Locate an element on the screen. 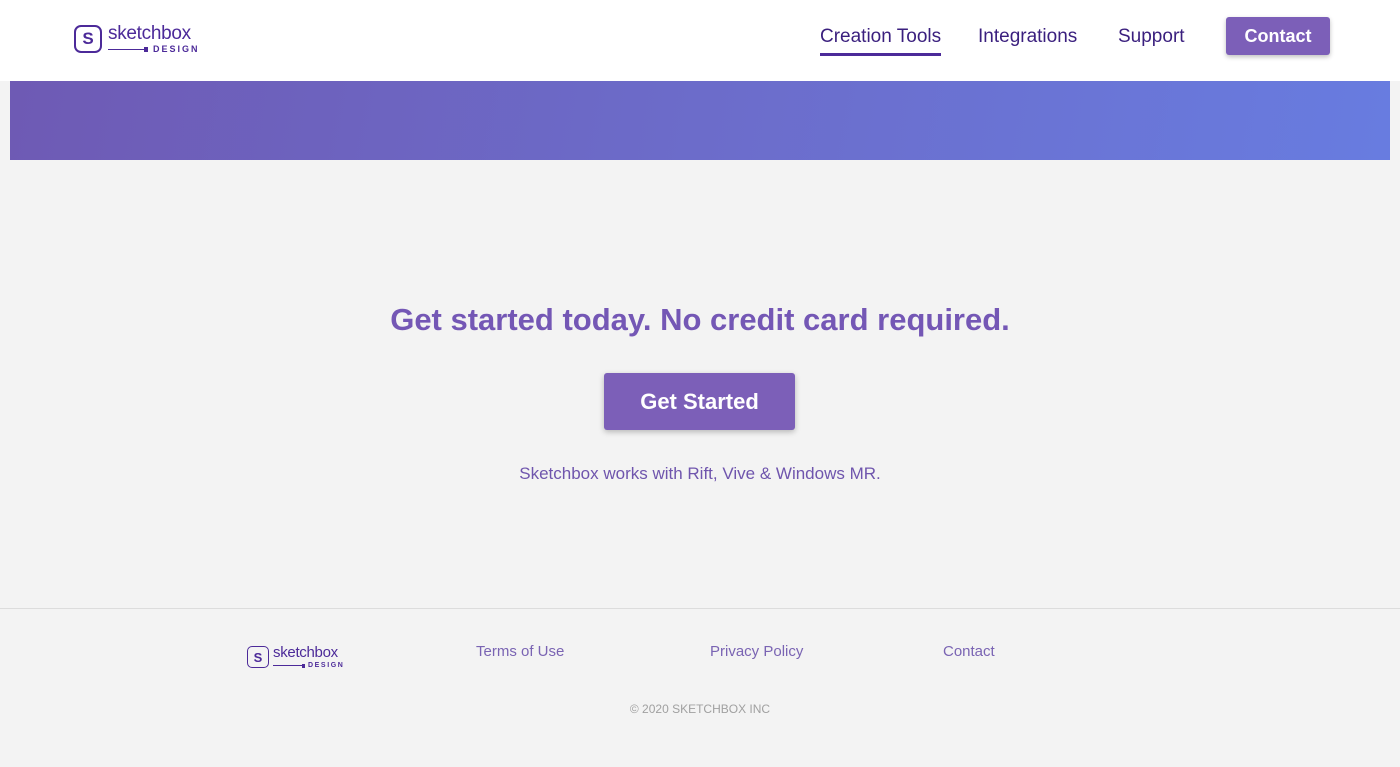 The image size is (1400, 767). get-started-button: Get Started is located at coordinates (699, 401).